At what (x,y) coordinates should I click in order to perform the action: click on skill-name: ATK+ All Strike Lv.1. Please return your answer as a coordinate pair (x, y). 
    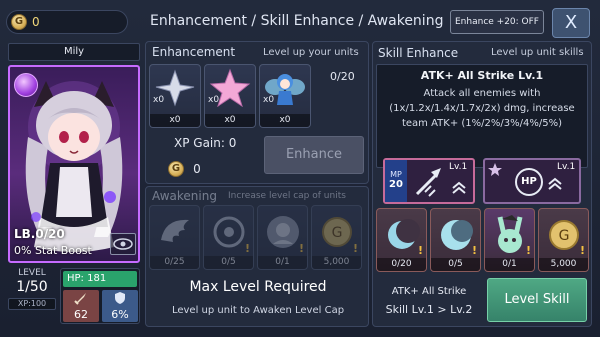
    Looking at the image, I should click on (482, 75).